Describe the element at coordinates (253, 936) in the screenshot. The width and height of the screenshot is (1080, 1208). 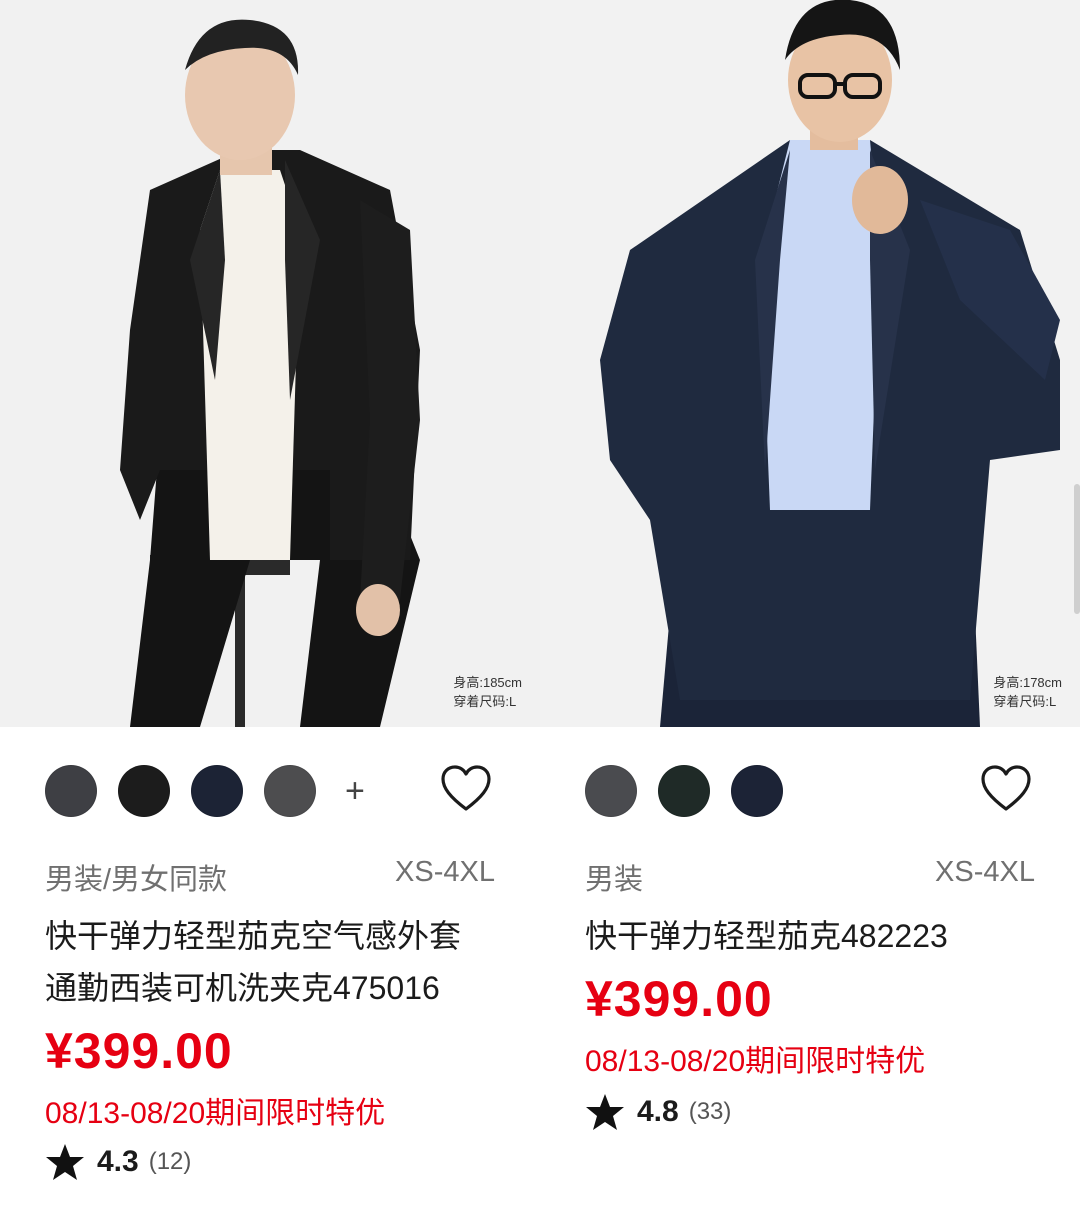
I see `product-title-line: 快干弹力轻型茄克空气感外套` at that location.